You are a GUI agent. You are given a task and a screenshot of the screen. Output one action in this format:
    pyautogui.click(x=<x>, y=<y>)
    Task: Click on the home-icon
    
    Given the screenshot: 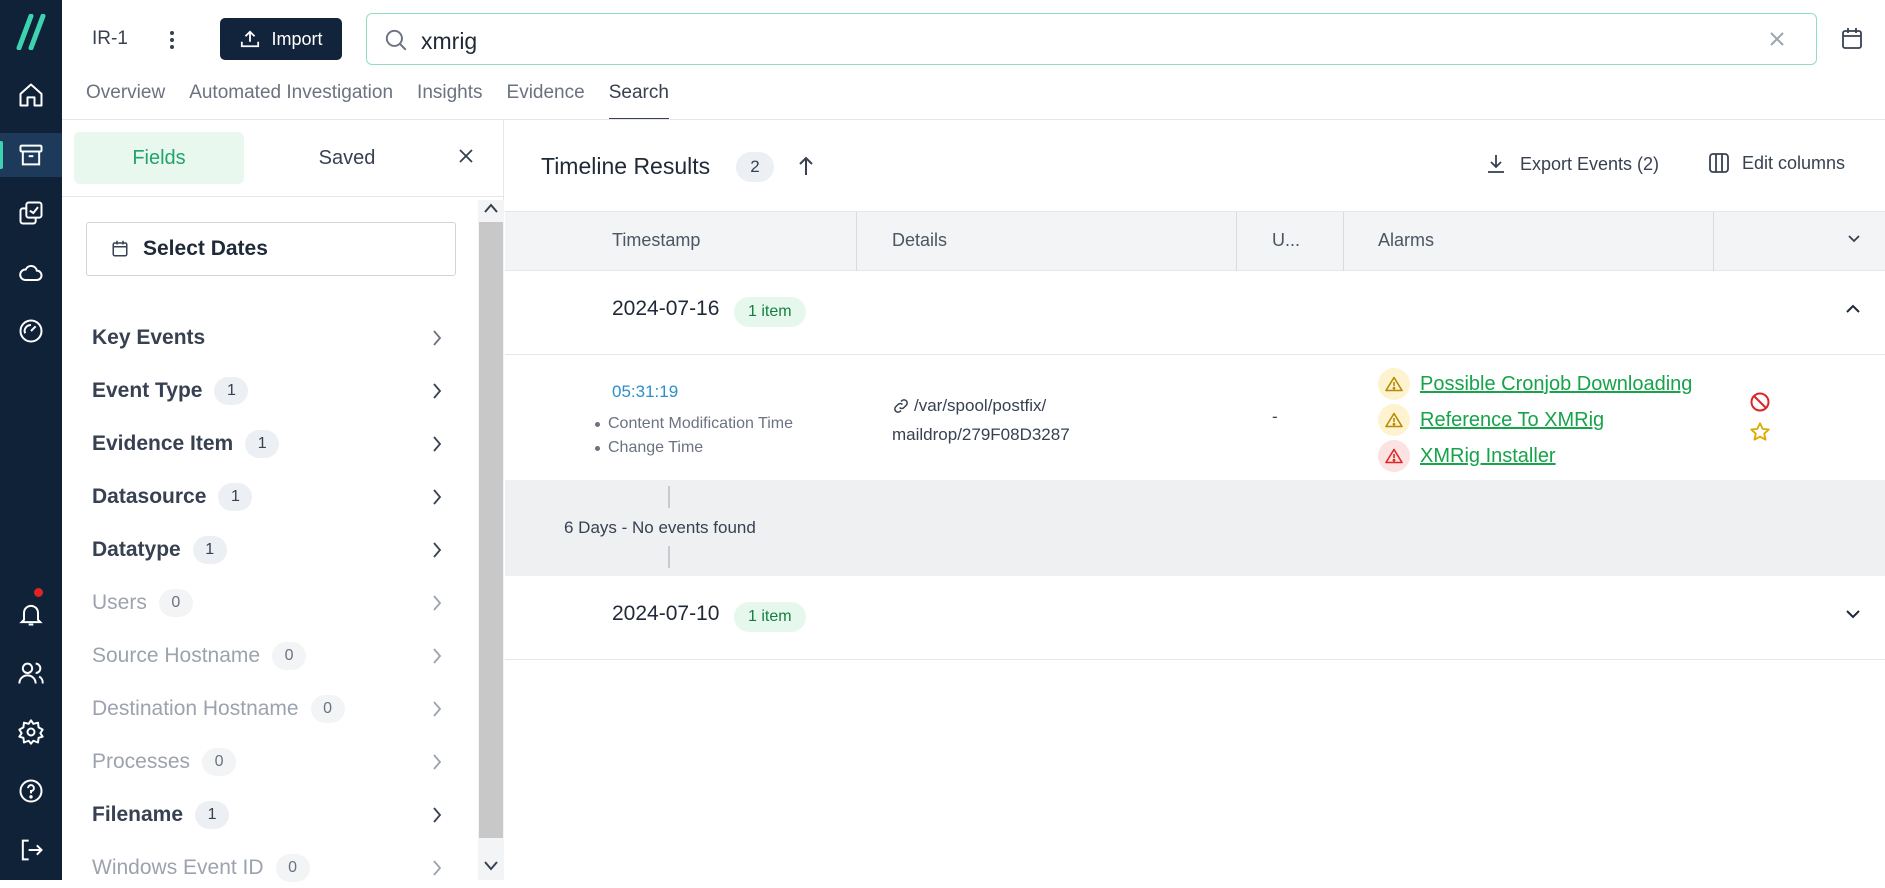 What is the action you would take?
    pyautogui.click(x=31, y=95)
    